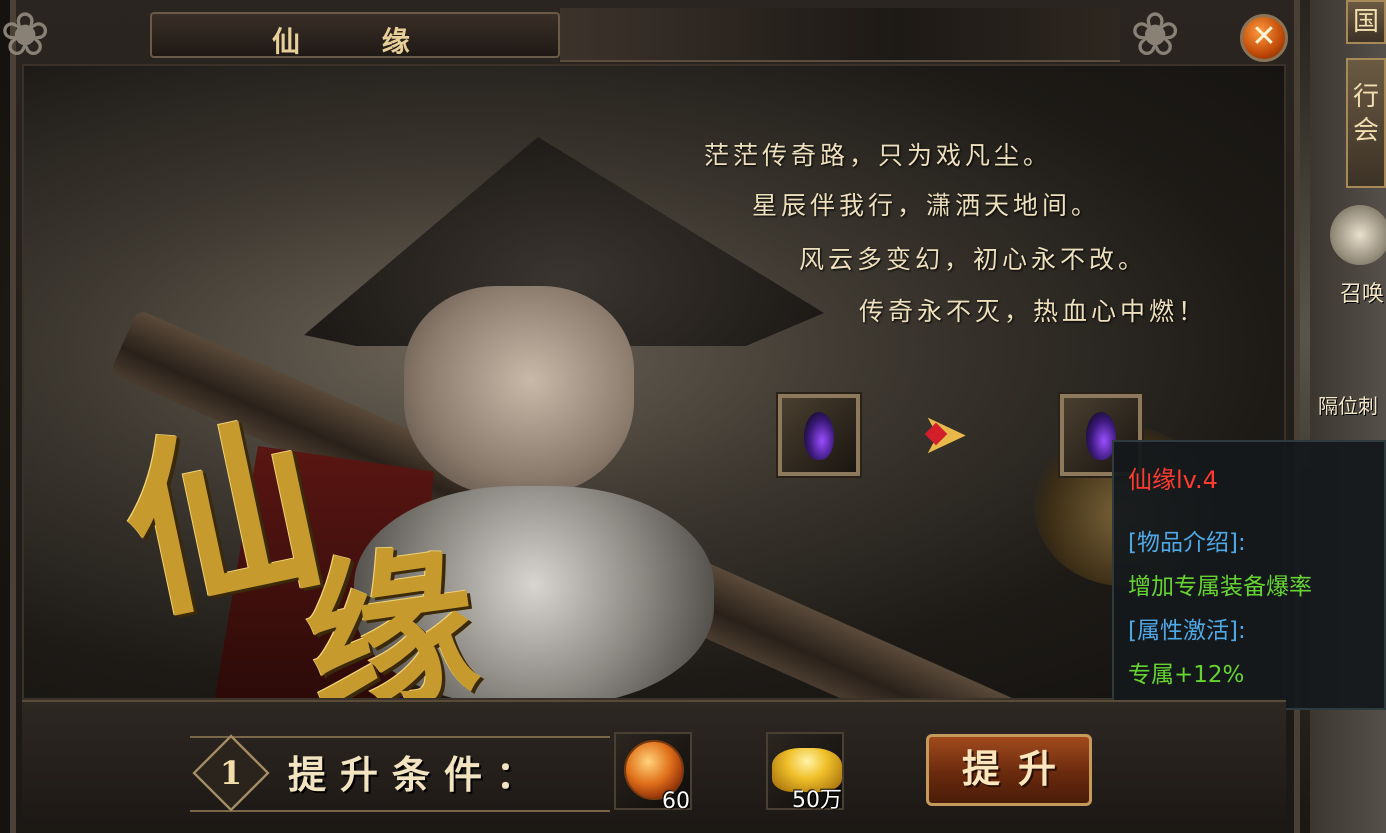  Describe the element at coordinates (1220, 587) in the screenshot. I see `tooltip-intro-text: 增加专属装备爆率` at that location.